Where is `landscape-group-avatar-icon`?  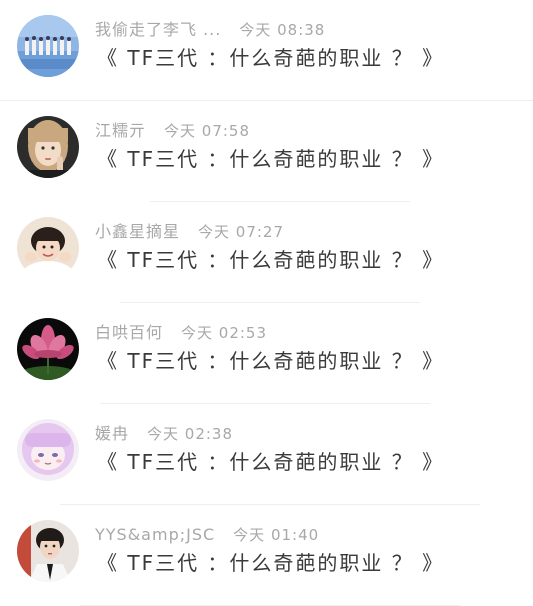 landscape-group-avatar-icon is located at coordinates (48, 46).